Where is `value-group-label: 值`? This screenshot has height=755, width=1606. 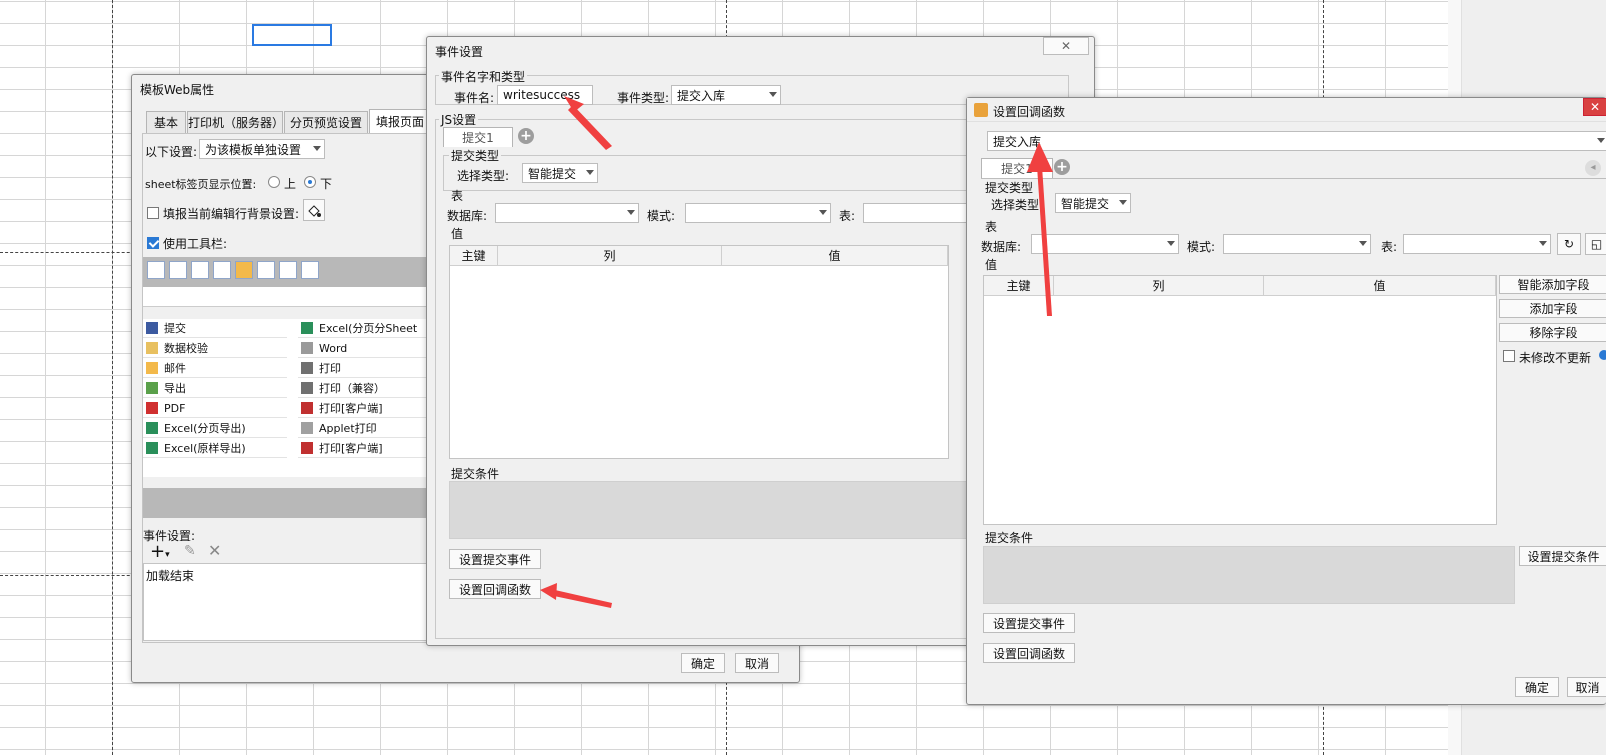
value-group-label: 值 is located at coordinates (457, 234).